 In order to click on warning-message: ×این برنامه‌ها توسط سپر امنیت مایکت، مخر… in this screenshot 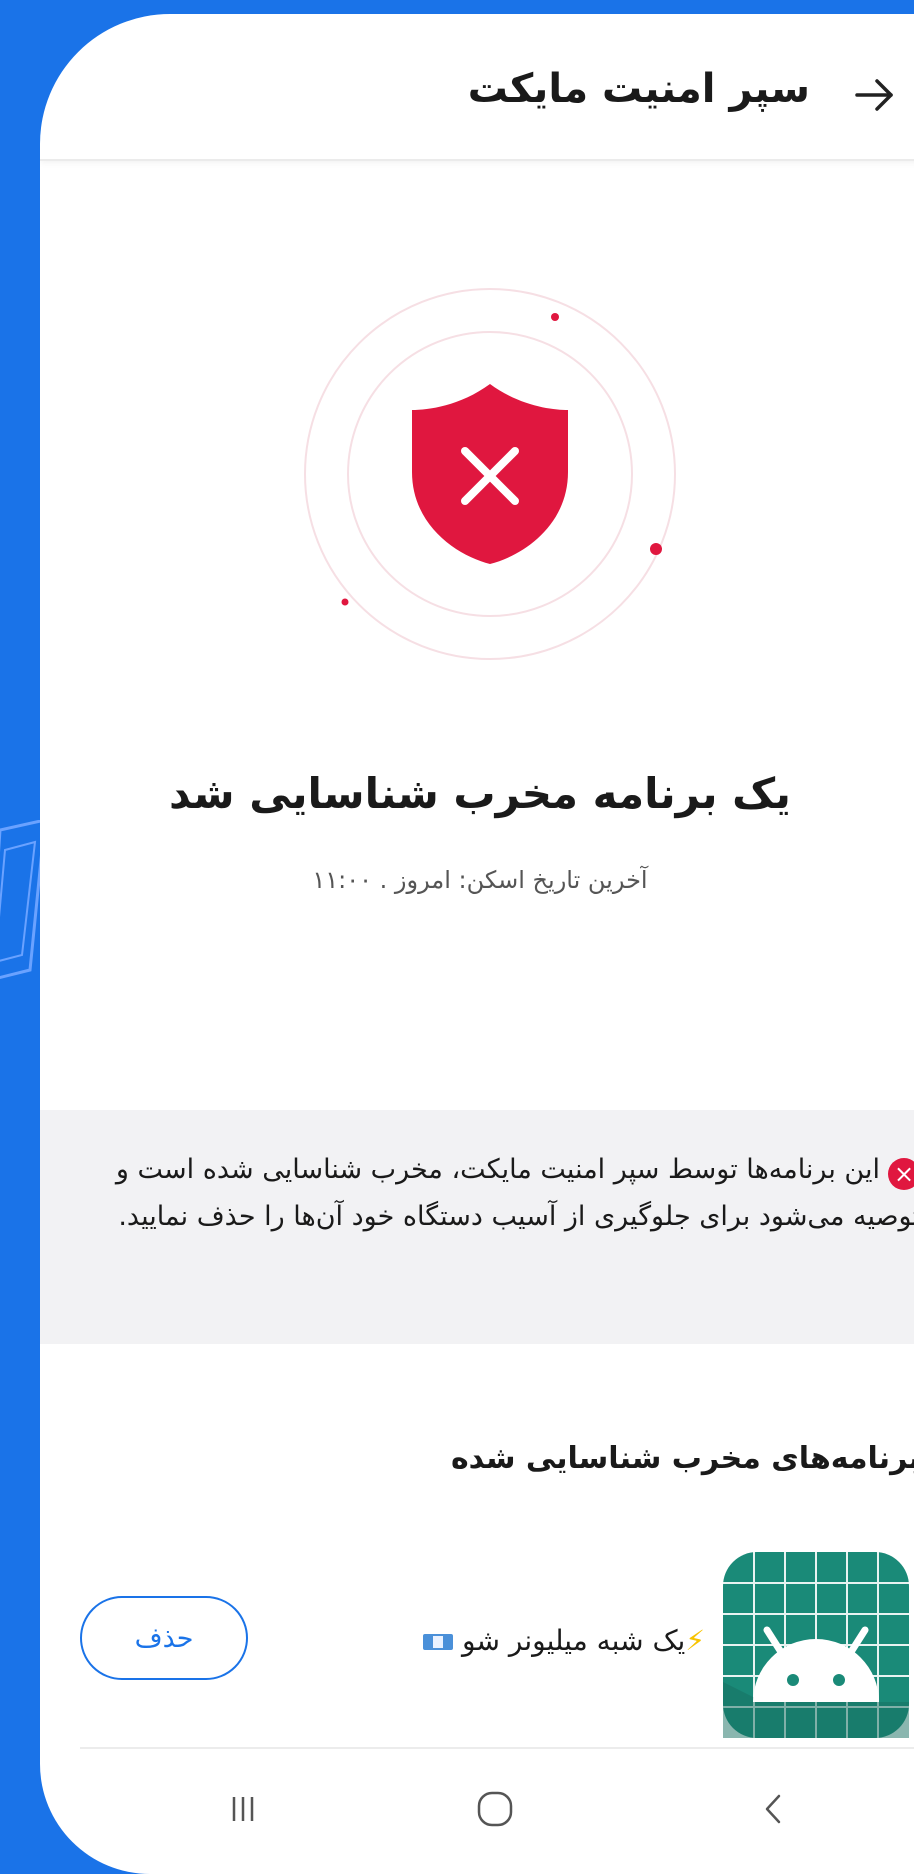, I will do `click(482, 1193)`.